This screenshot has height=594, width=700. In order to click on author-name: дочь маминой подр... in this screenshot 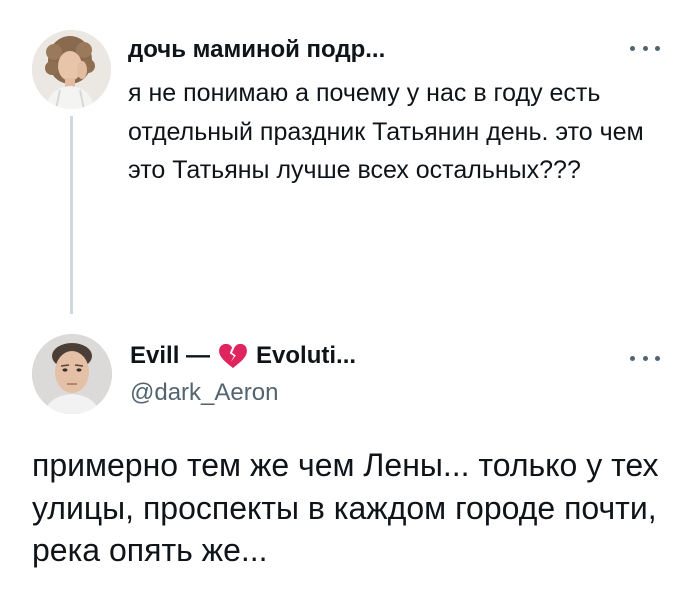, I will do `click(256, 50)`.